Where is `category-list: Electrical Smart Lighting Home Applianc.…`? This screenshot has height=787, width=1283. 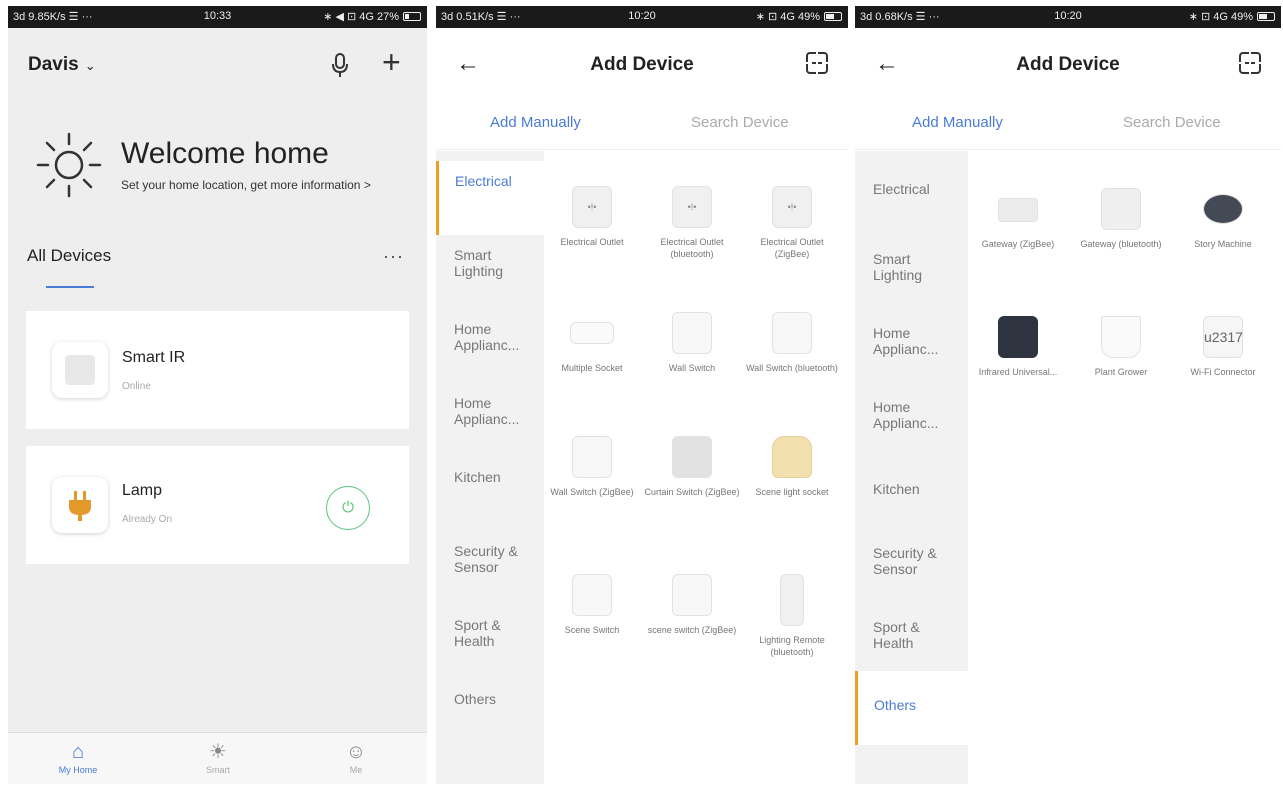 category-list: Electrical Smart Lighting Home Applianc.… is located at coordinates (490, 467).